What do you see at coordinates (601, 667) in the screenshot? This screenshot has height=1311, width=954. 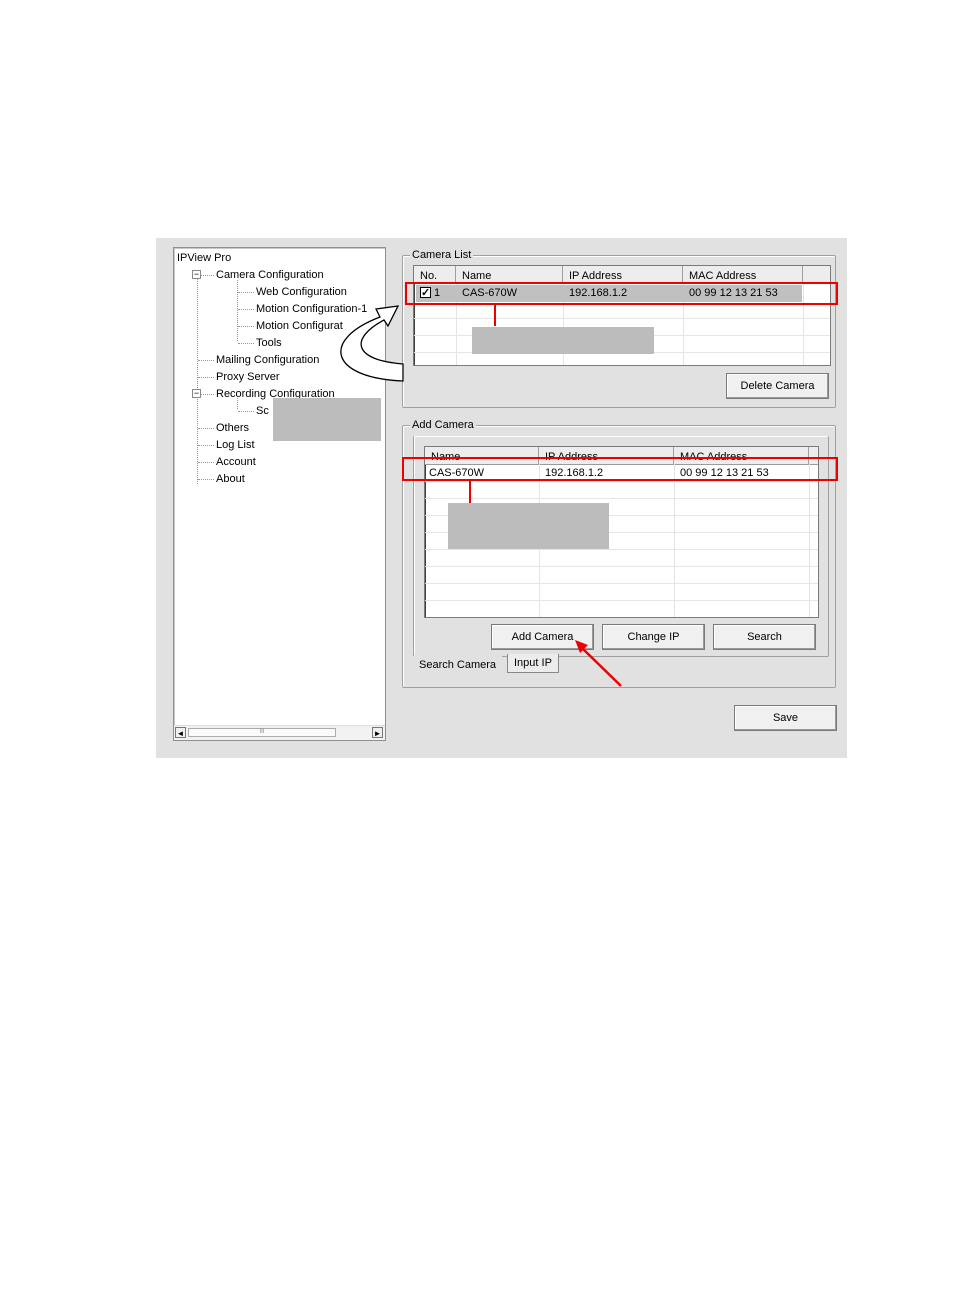 I see `pointer-arrow-icon` at bounding box center [601, 667].